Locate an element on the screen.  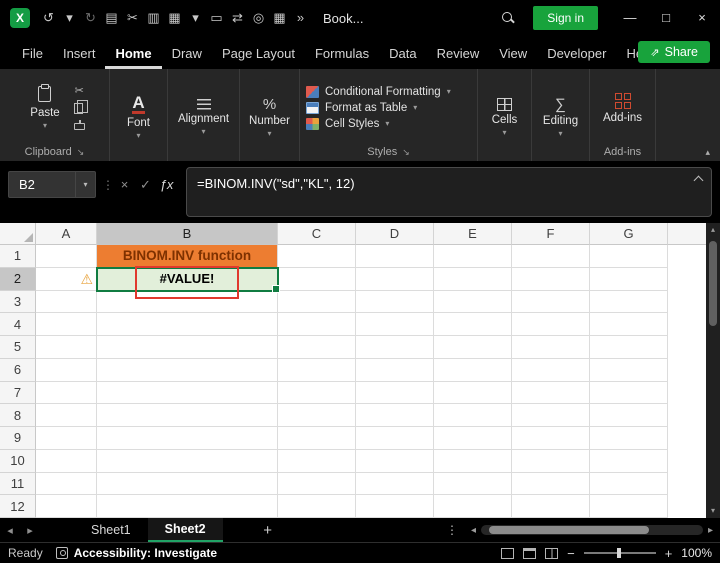
cell-A4 is located at coordinates (66, 324).